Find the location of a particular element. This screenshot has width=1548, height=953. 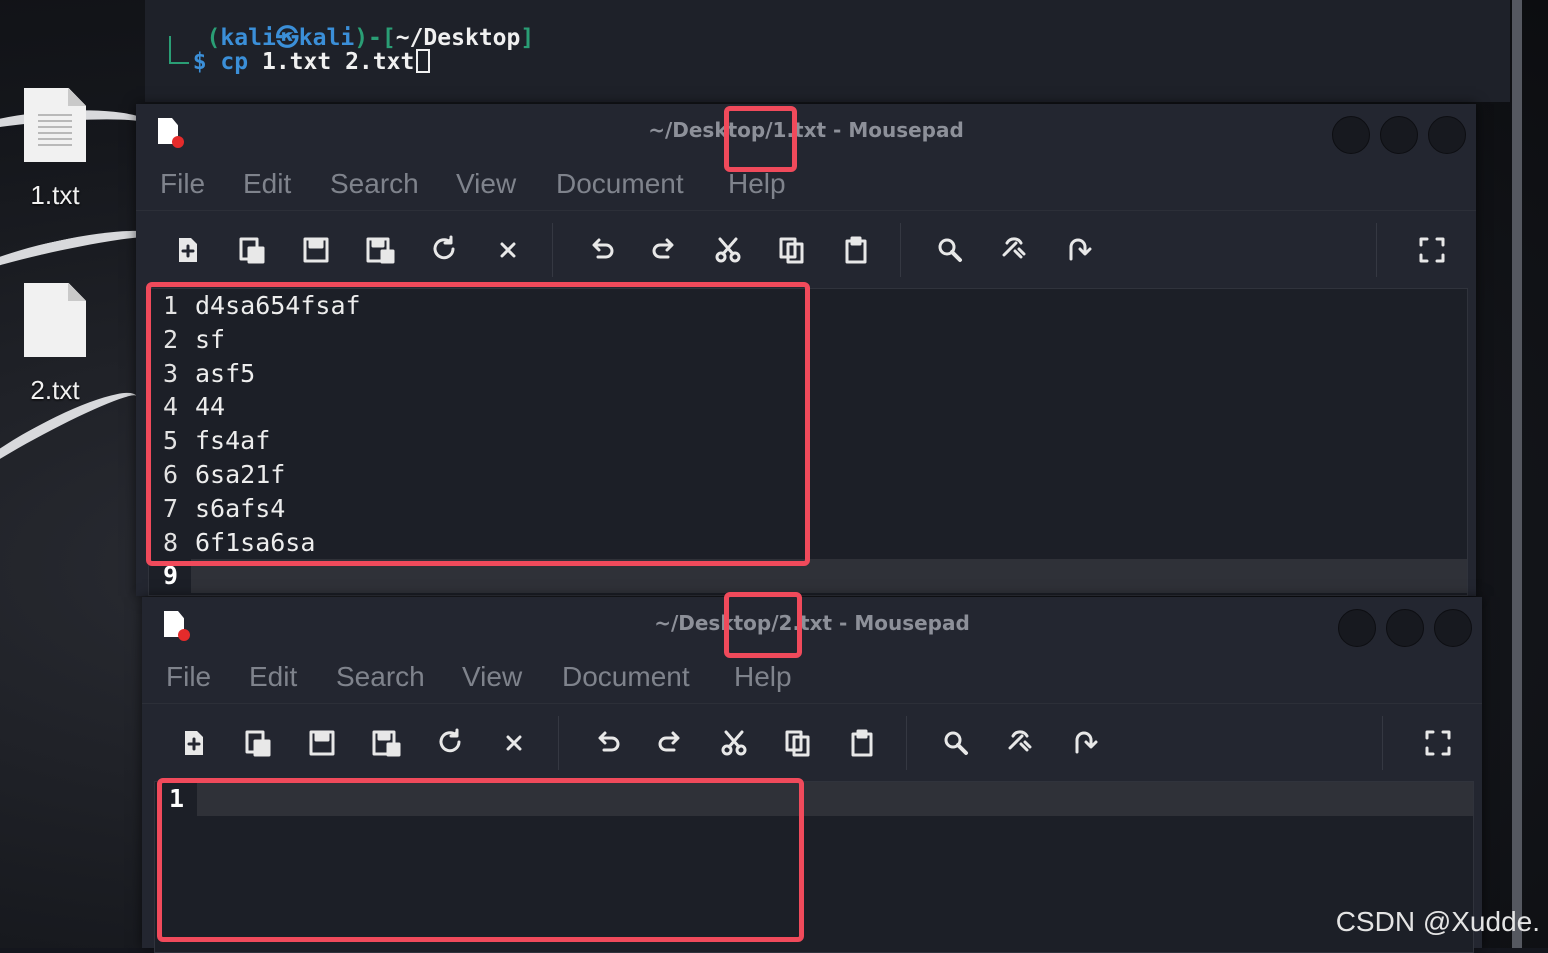

prompt-dollar: $ is located at coordinates (199, 62).